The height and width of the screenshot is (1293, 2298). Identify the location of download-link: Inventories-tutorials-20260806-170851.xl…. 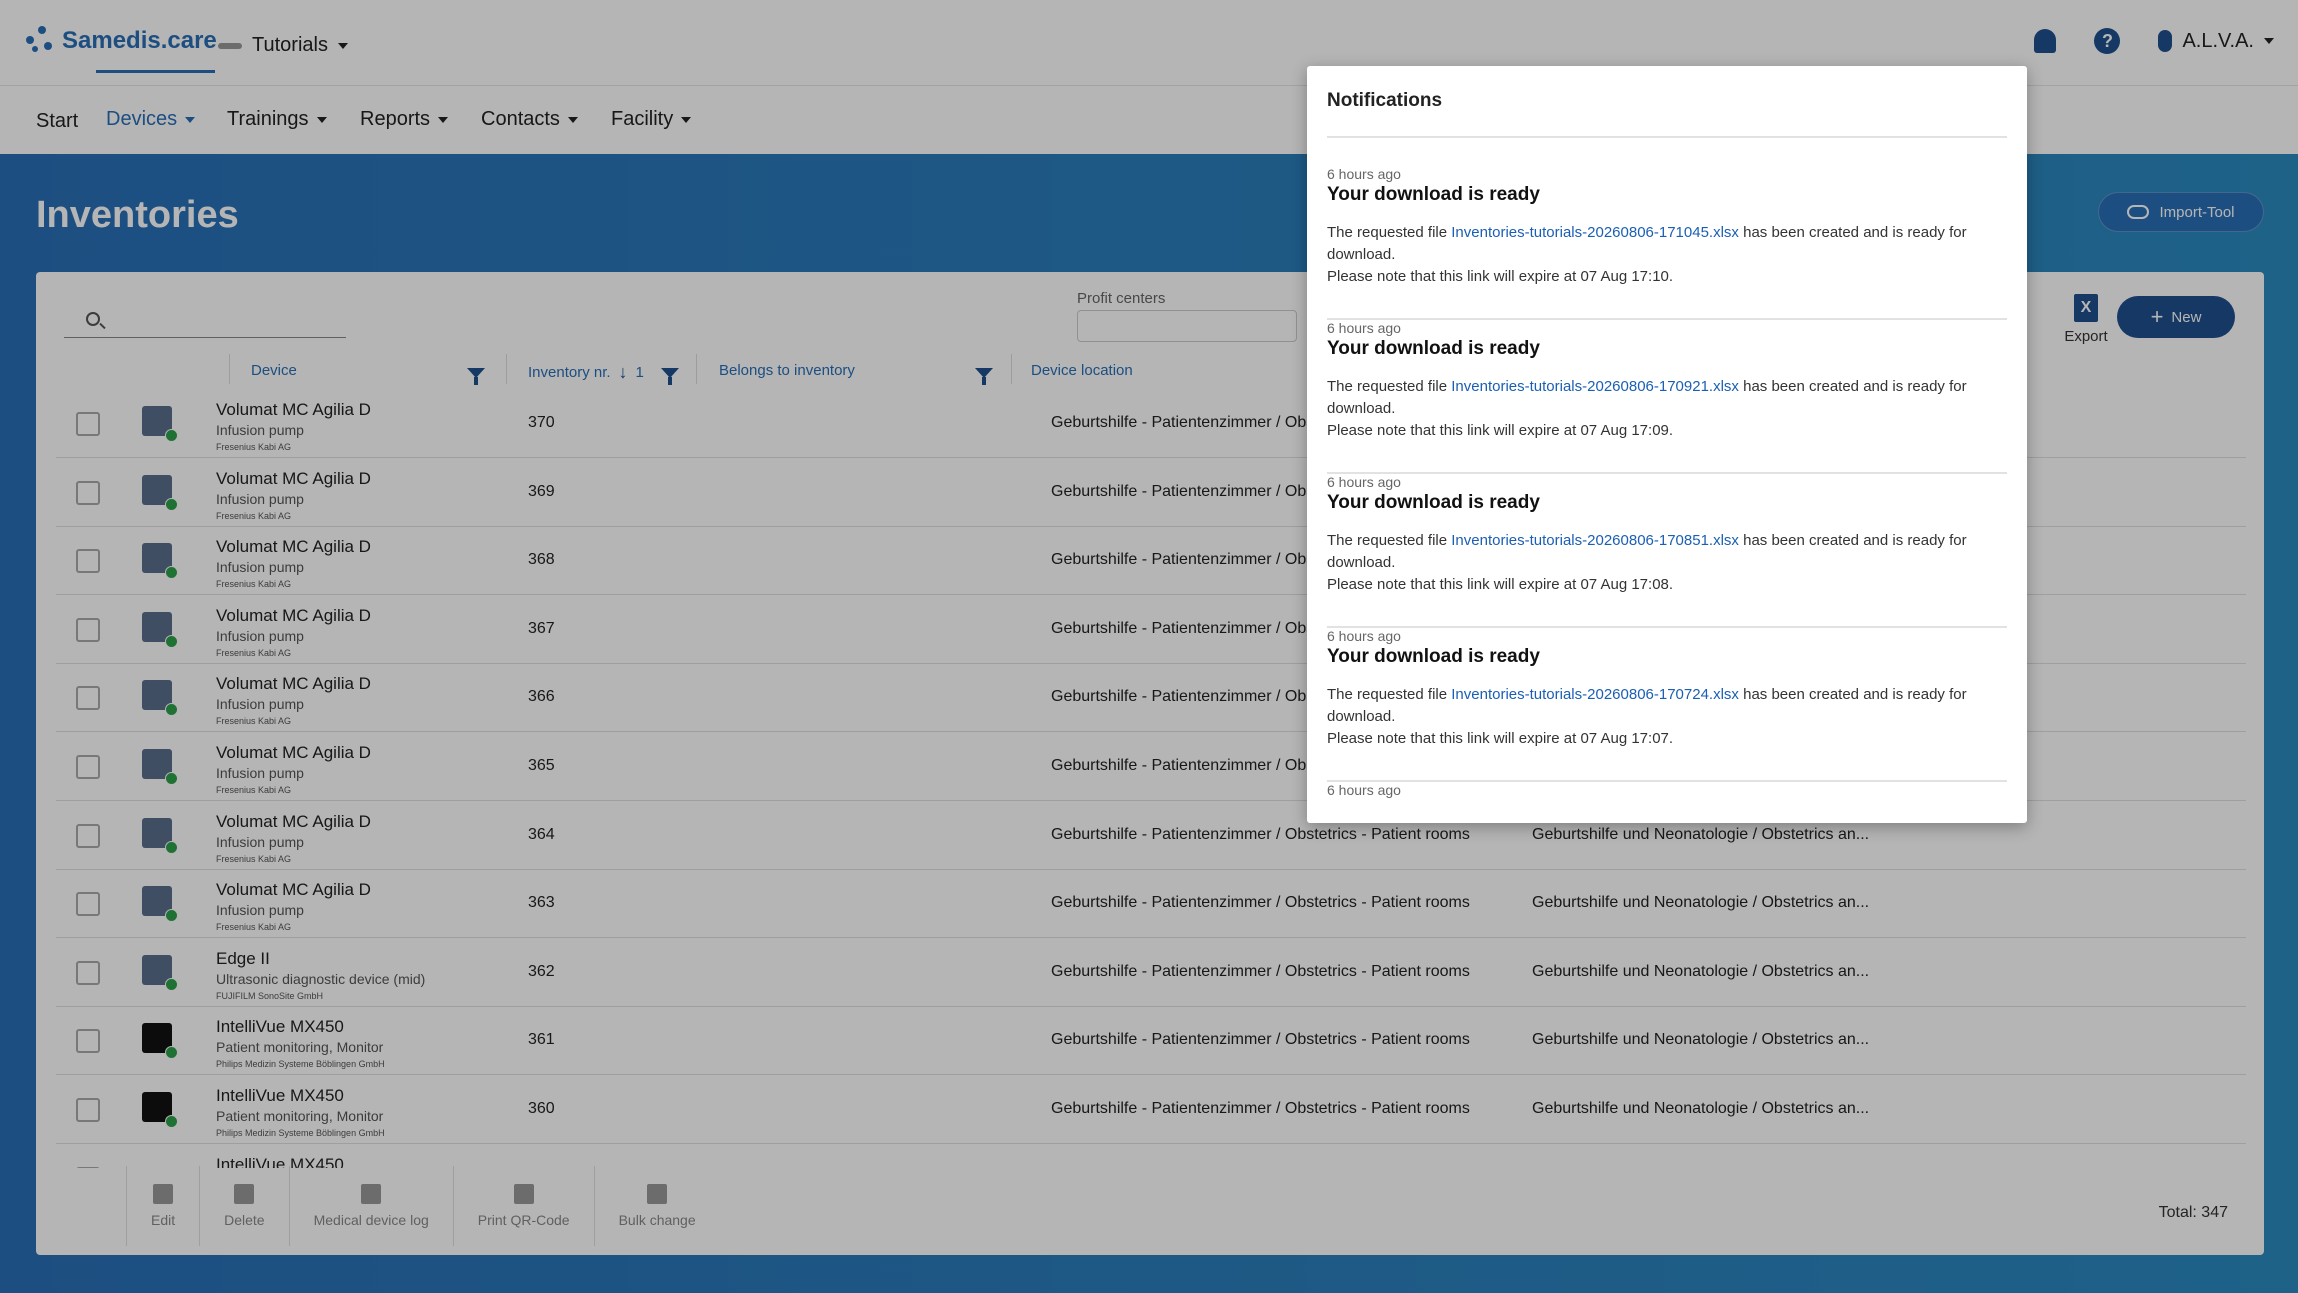
(1595, 540).